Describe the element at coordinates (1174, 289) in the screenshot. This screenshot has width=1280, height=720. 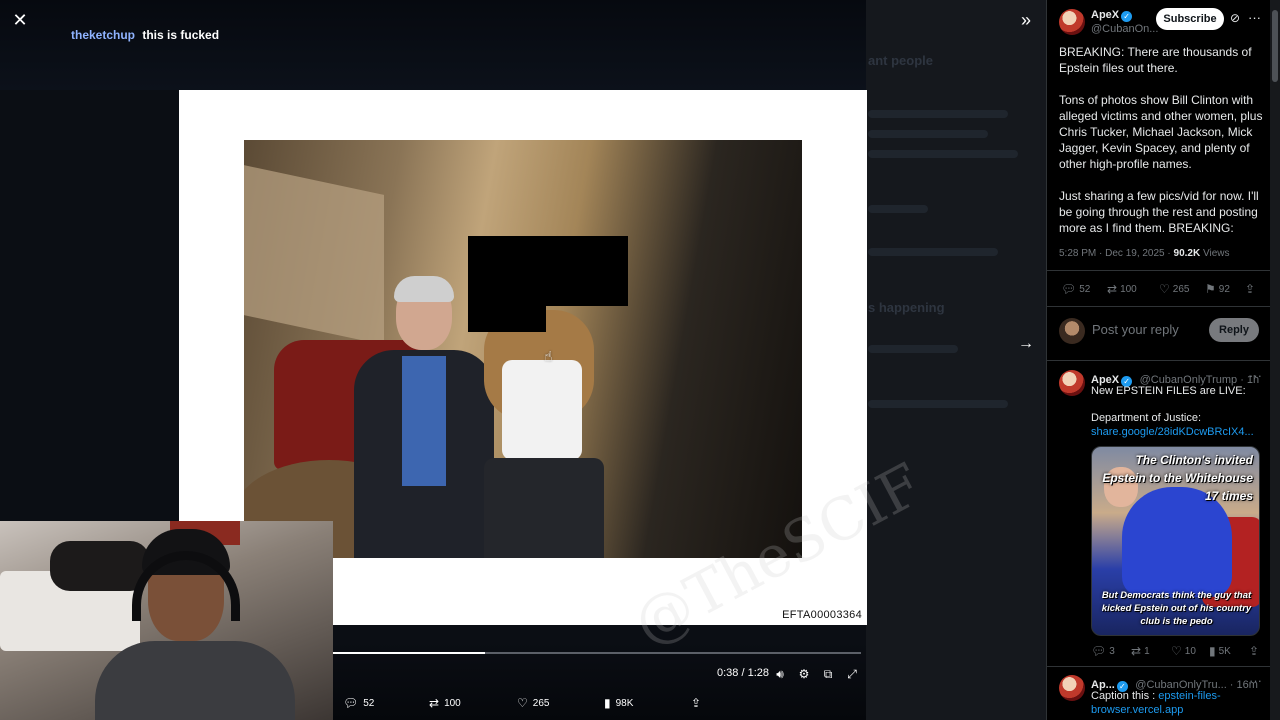
I see `like-stat: ♡ 265` at that location.